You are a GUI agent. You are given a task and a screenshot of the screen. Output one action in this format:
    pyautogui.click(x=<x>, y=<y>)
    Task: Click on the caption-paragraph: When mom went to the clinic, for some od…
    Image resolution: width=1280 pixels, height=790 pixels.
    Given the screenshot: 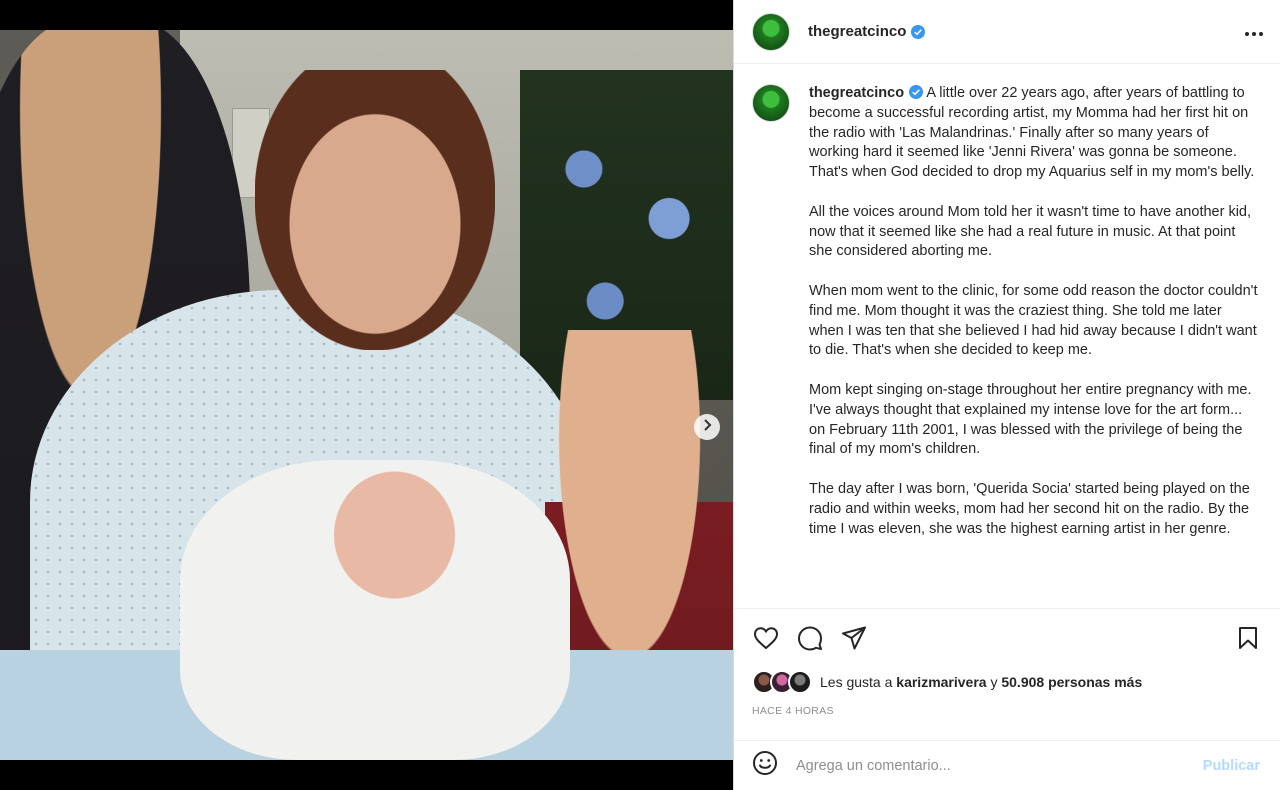 What is the action you would take?
    pyautogui.click(x=1033, y=320)
    